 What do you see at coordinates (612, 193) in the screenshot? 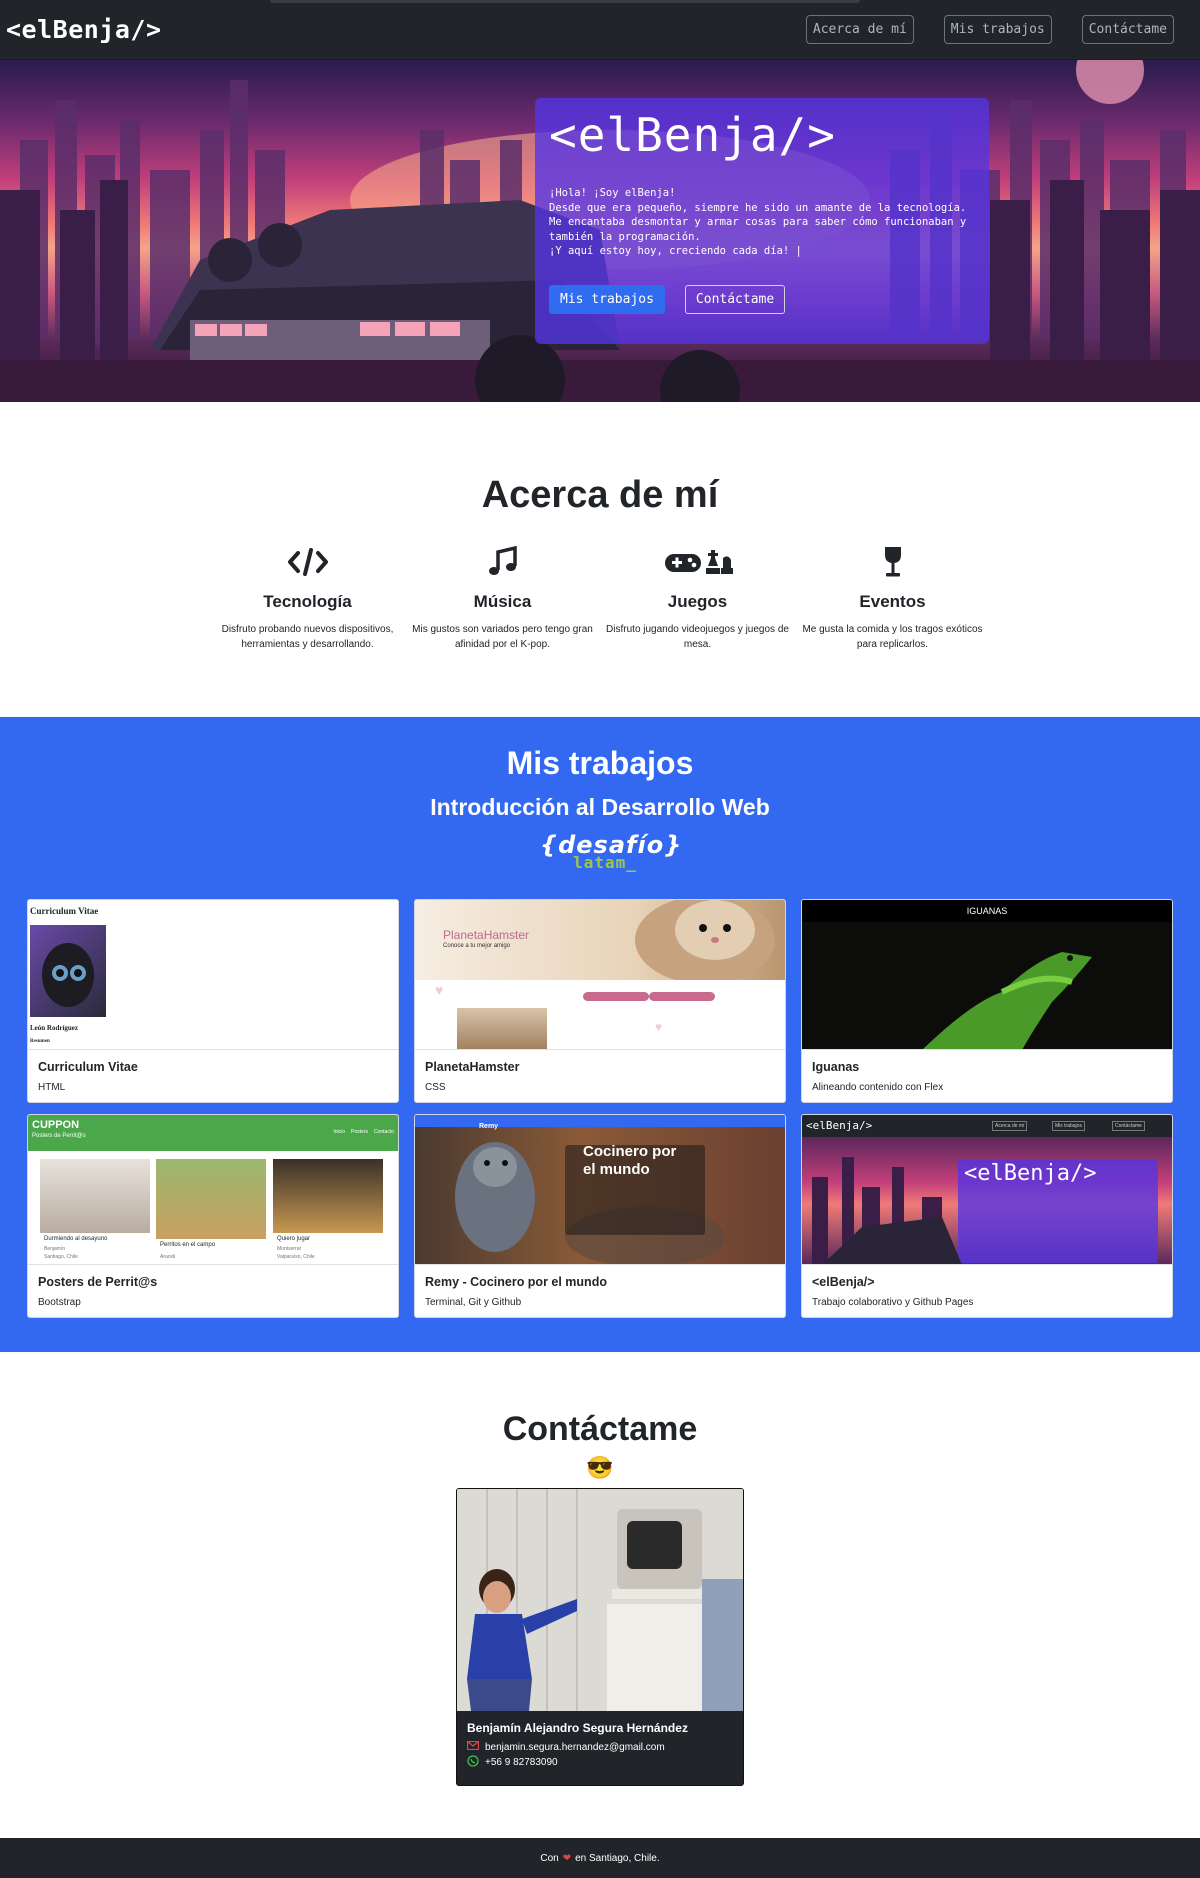
I see `hero-line: ¡Hola! ¡Soy elBenja!` at bounding box center [612, 193].